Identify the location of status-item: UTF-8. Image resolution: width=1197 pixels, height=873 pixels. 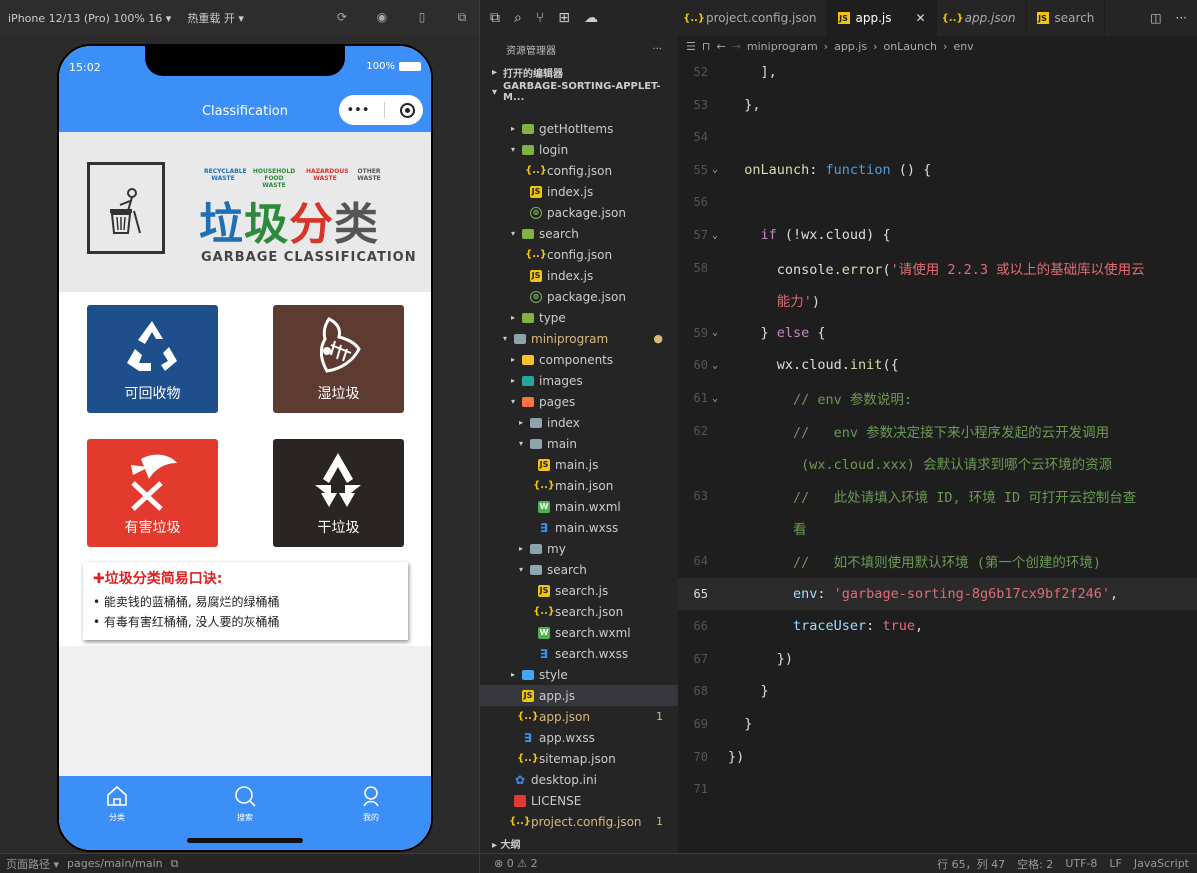
(1081, 863).